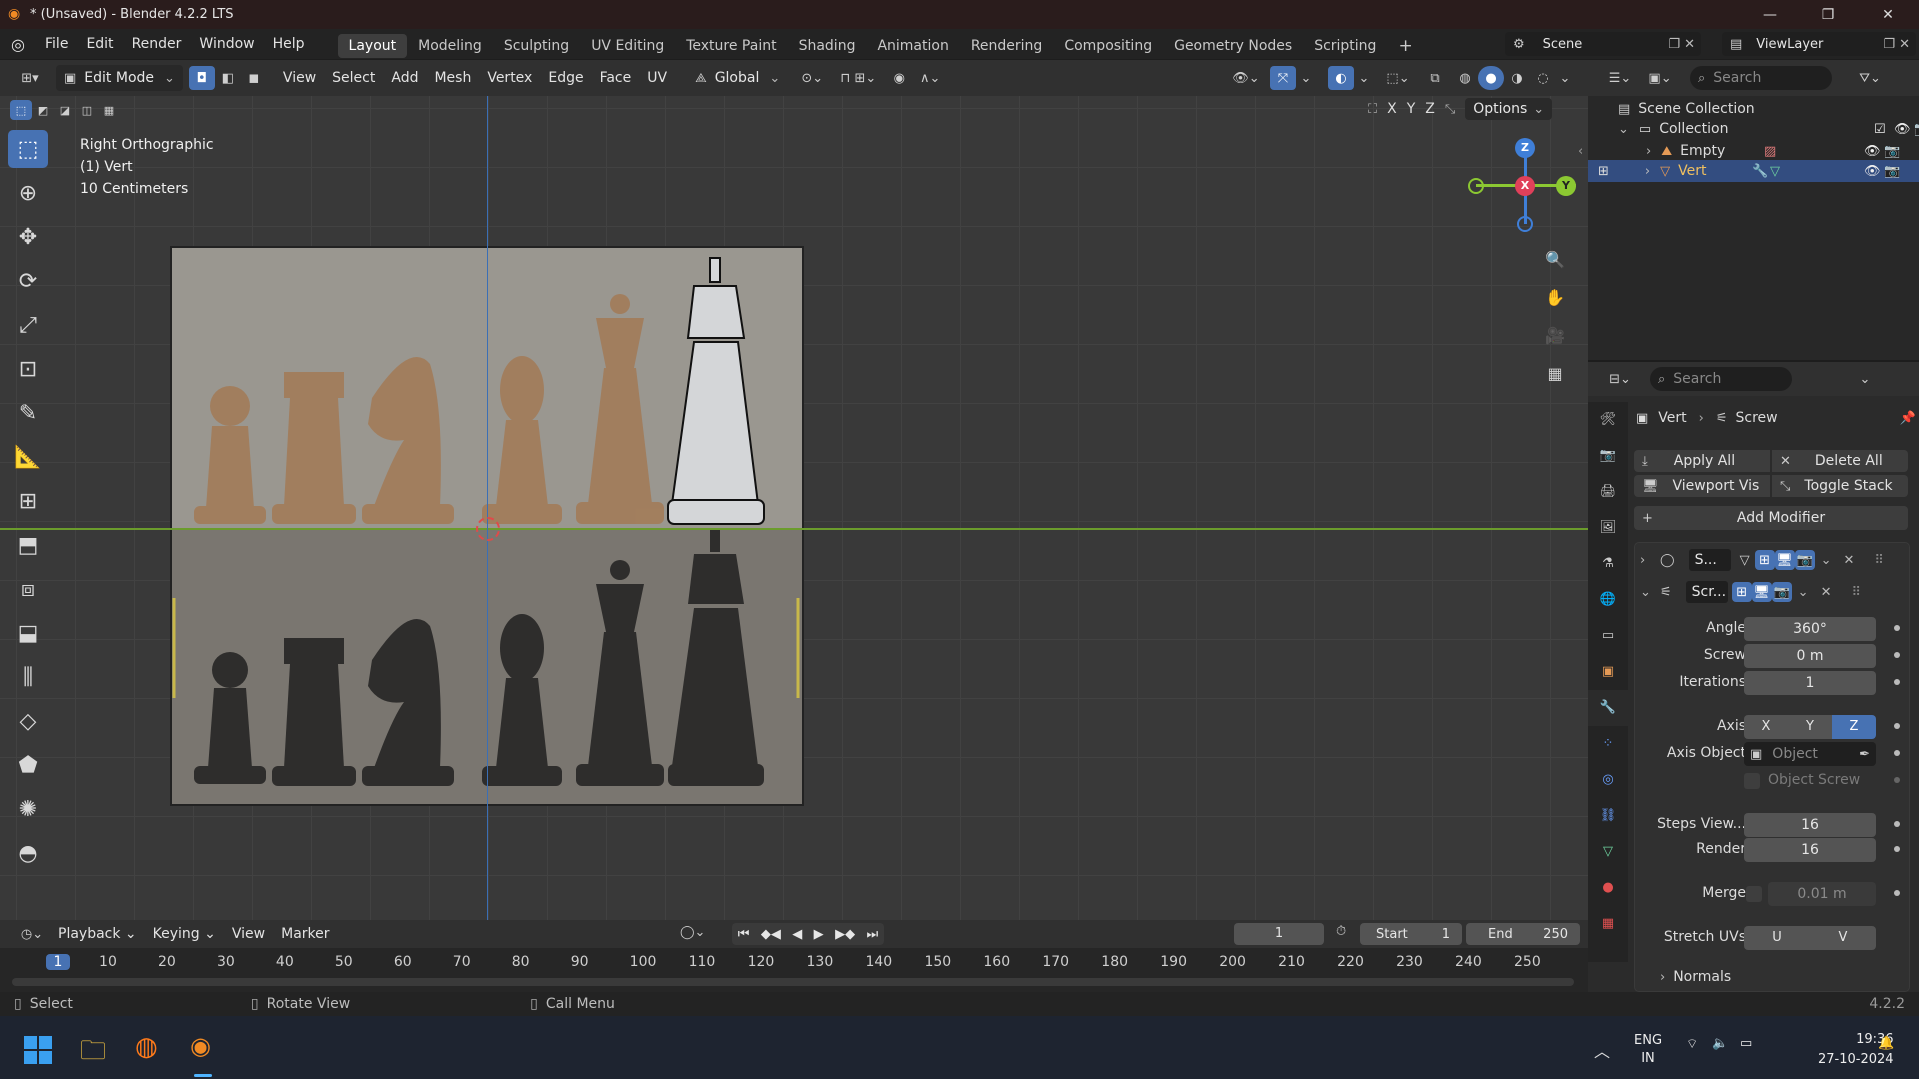  I want to click on edge-select-icon: ◧, so click(228, 78).